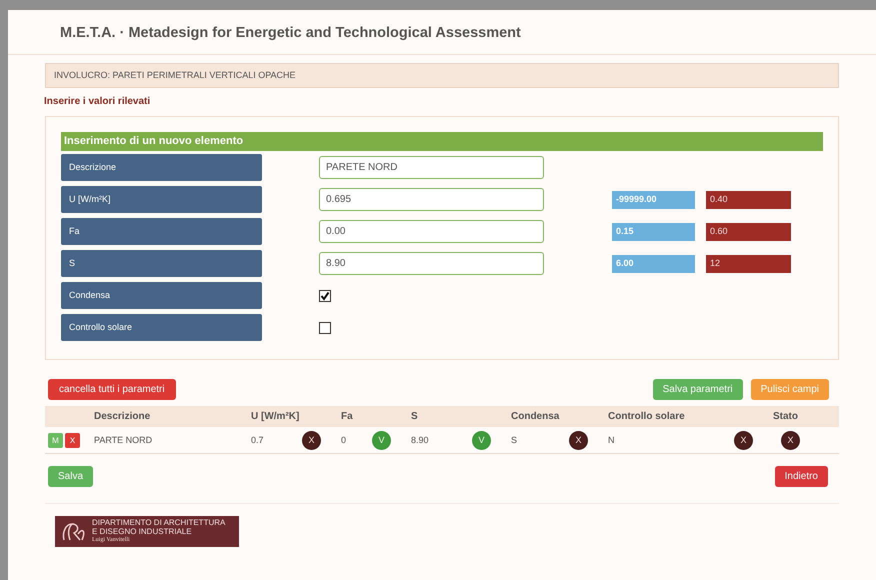 The width and height of the screenshot is (876, 580). I want to click on input-field: PARETE NORD, so click(431, 167).